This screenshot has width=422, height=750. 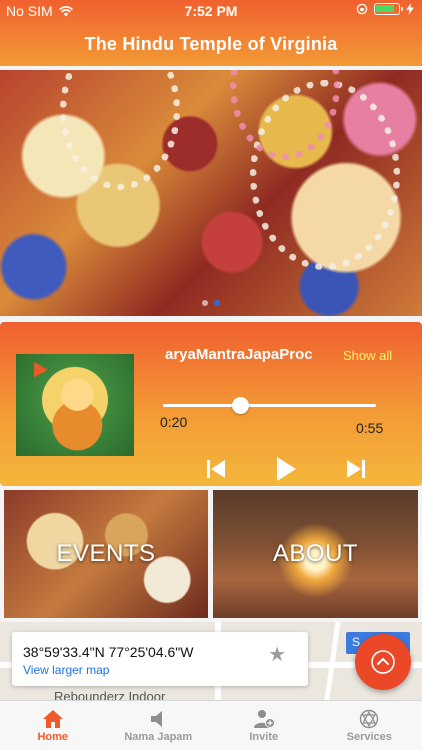 I want to click on chevron-up-icon, so click(x=383, y=662).